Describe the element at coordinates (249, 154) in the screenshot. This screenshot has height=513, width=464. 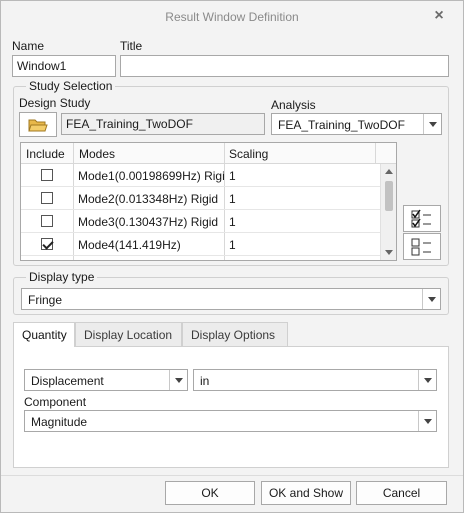
I see `header-scaling: Scaling` at that location.